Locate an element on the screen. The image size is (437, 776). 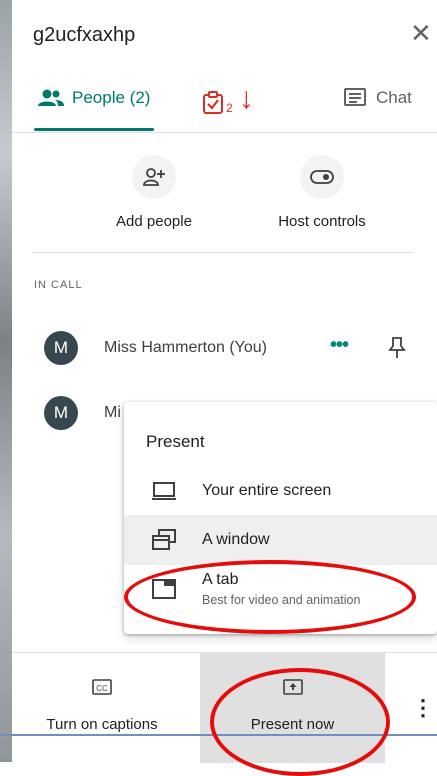
captions-button: CC Turn on captions is located at coordinates (102, 708).